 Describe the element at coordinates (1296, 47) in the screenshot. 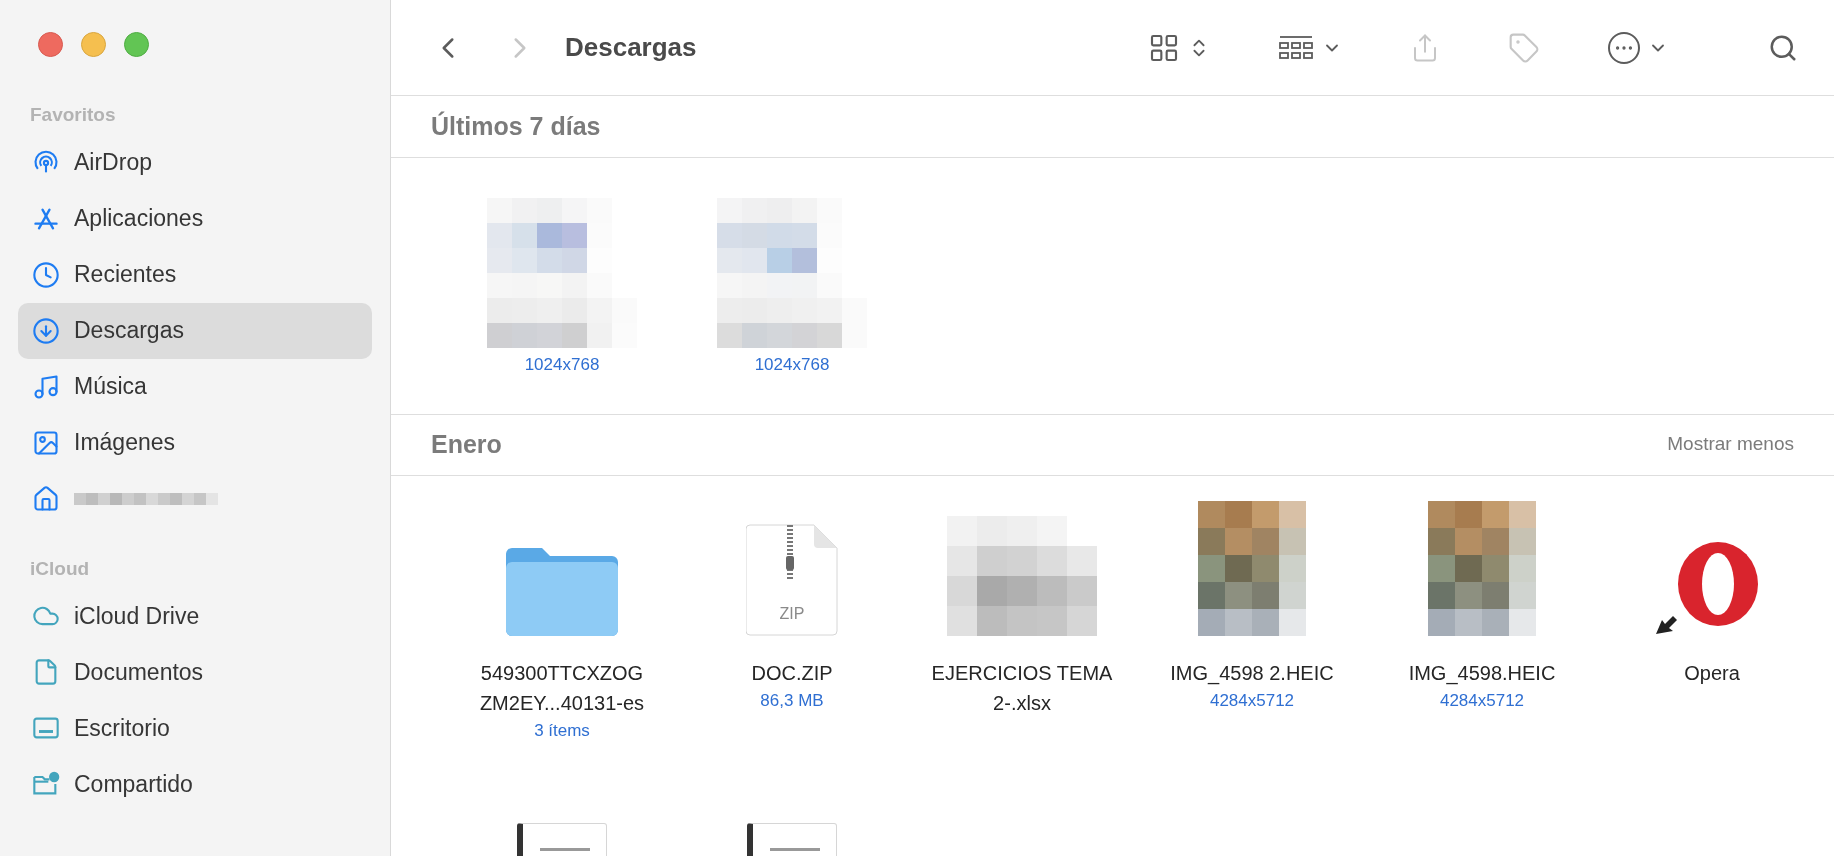

I see `group-grid-icon` at that location.